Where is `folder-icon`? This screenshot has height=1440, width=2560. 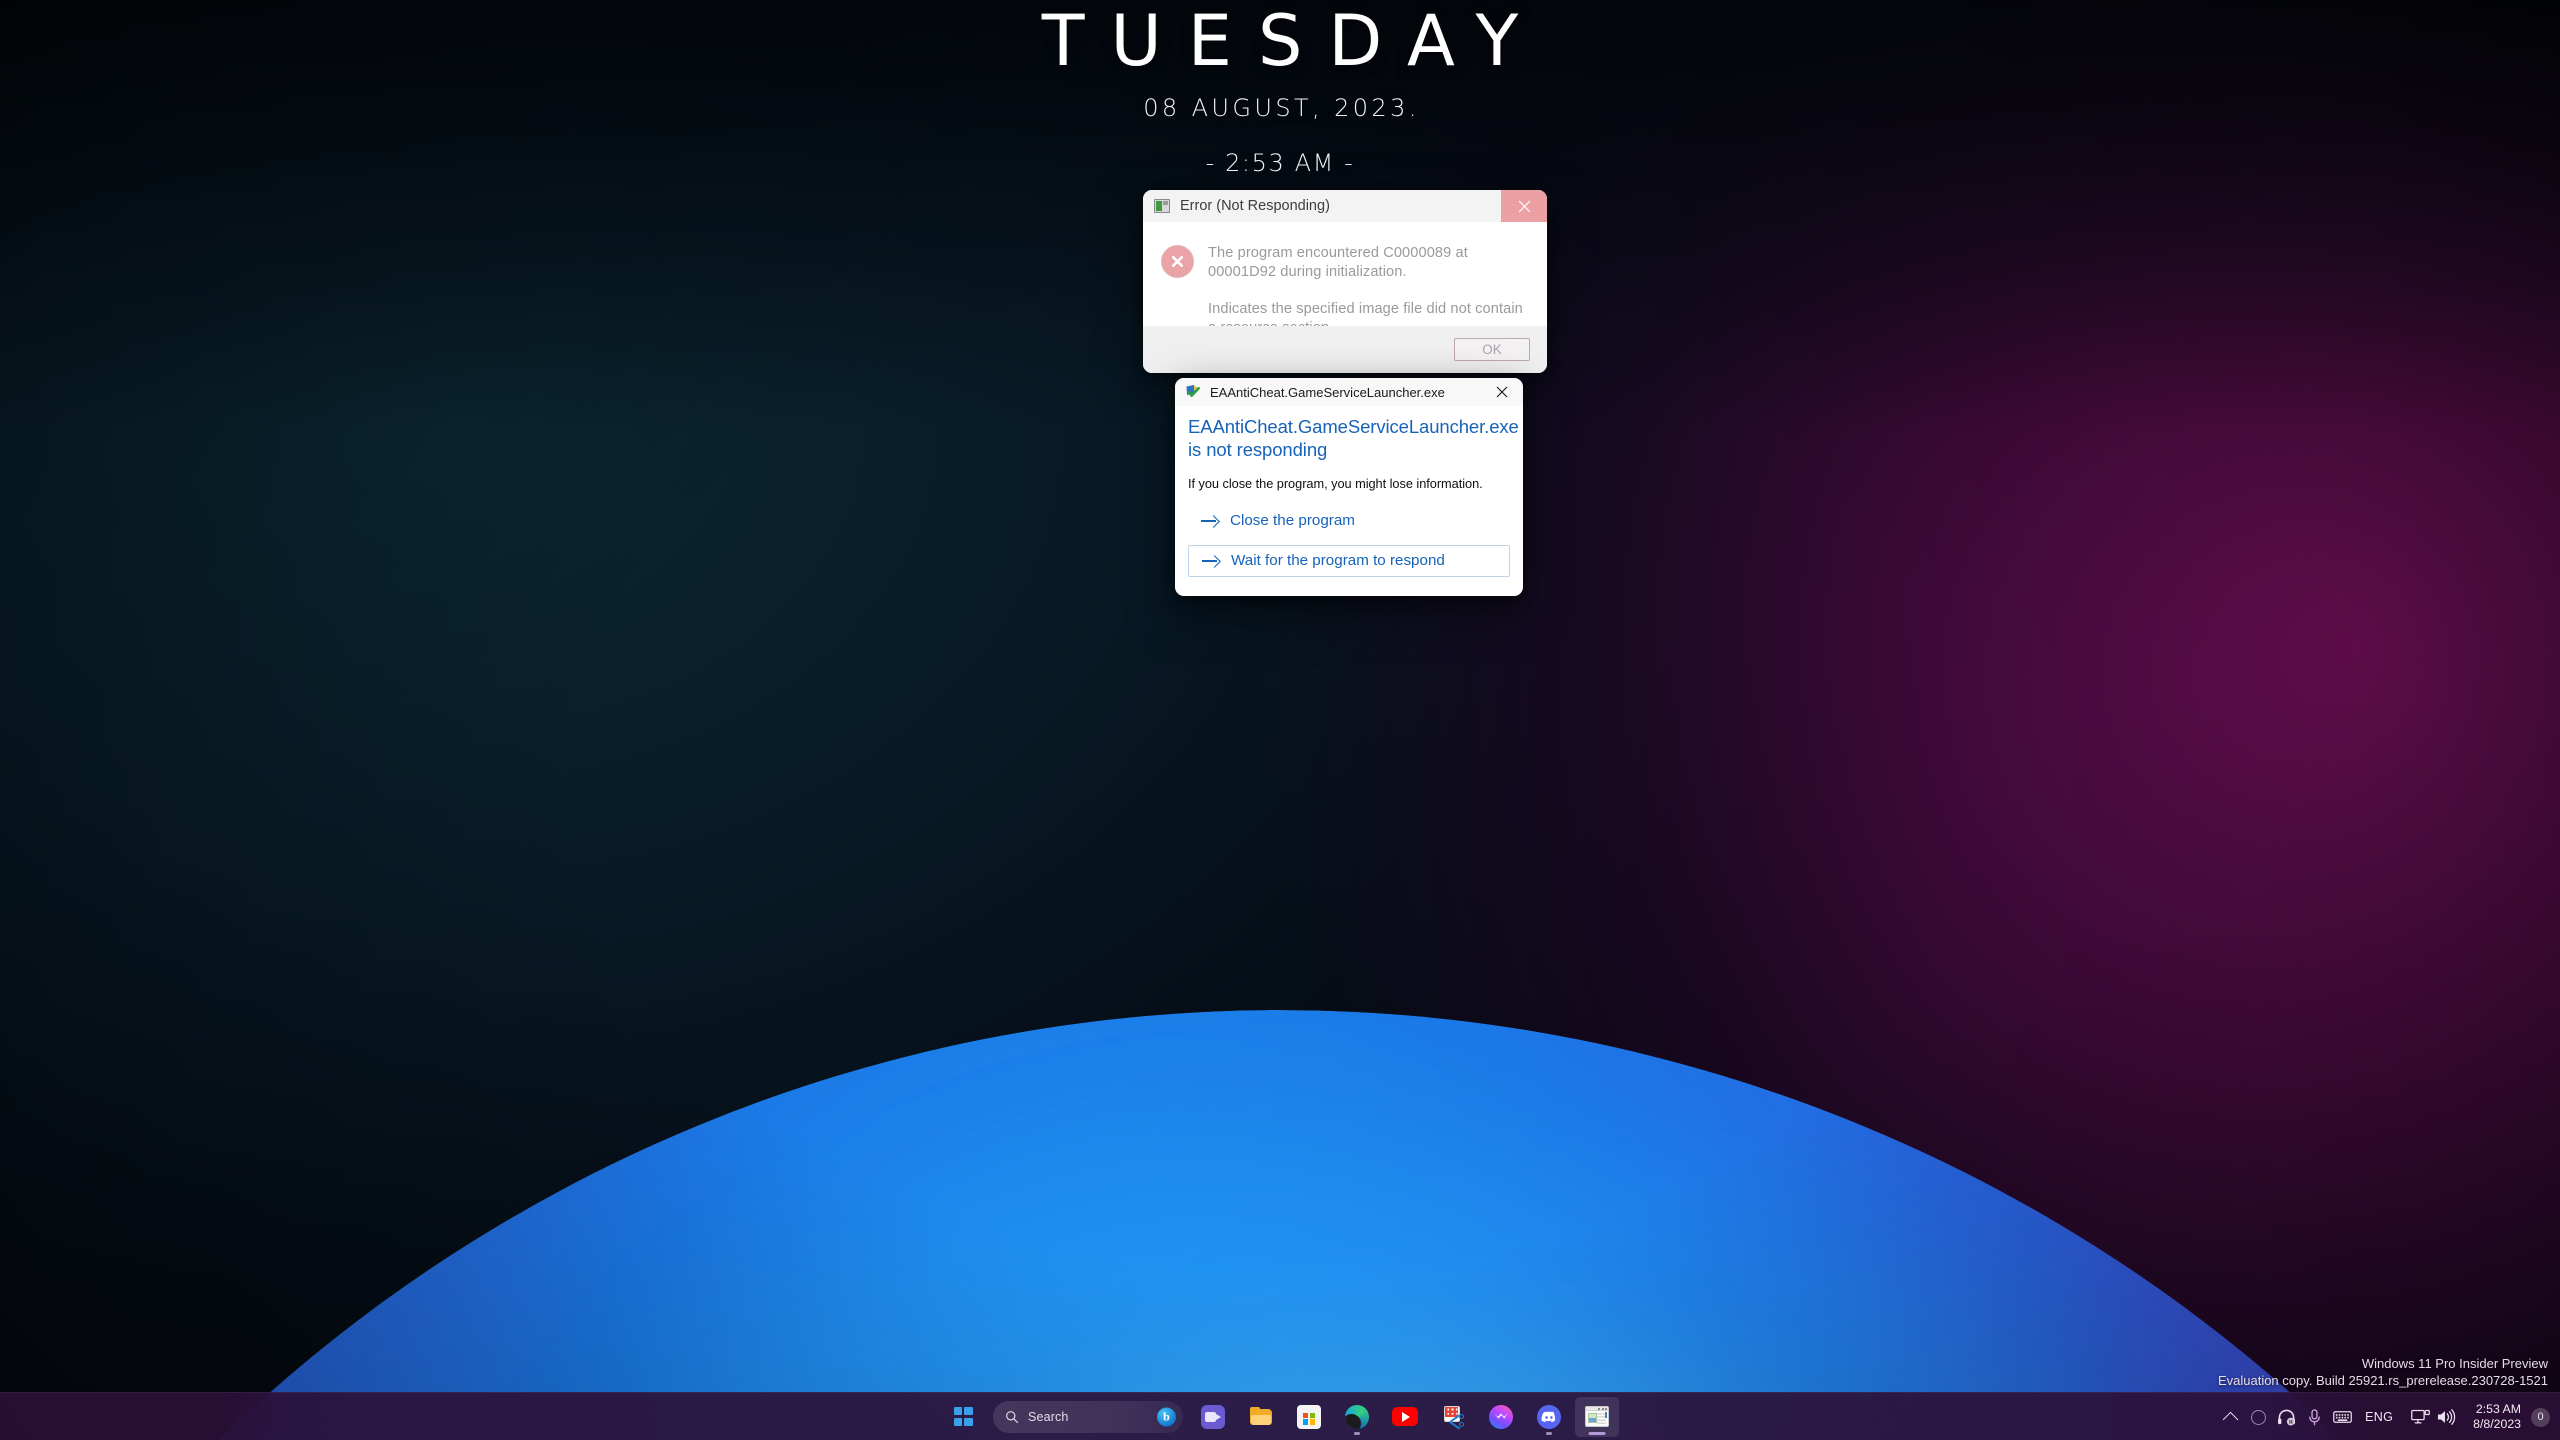
folder-icon is located at coordinates (1261, 1417).